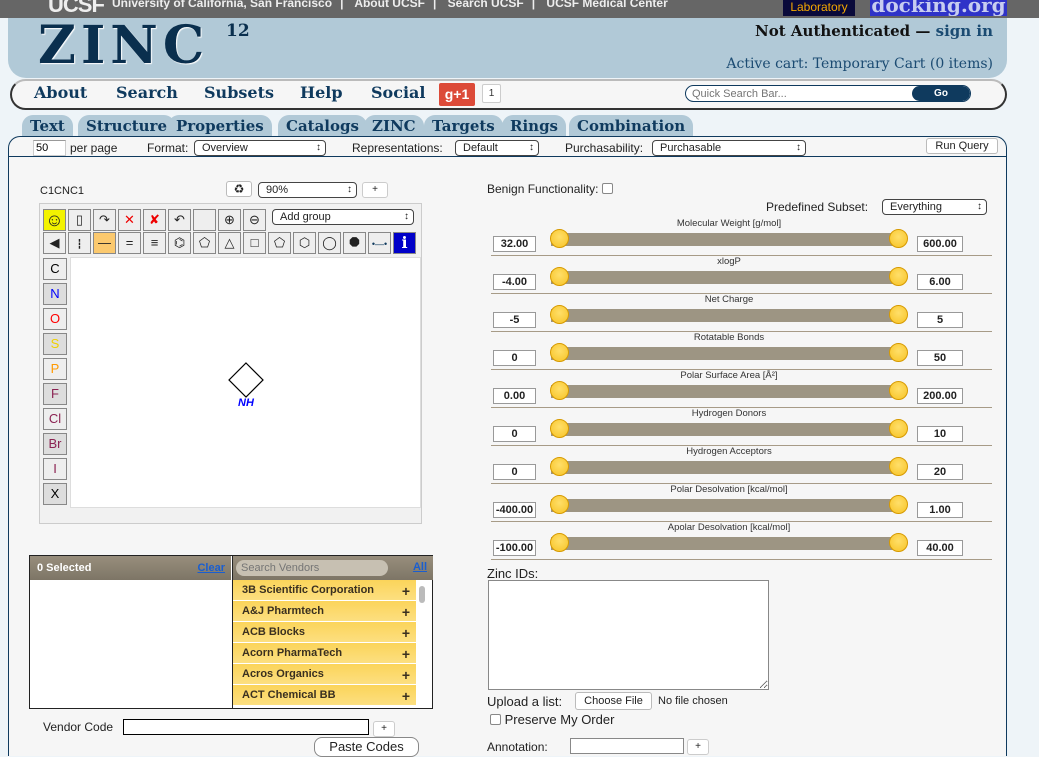 Image resolution: width=1039 pixels, height=757 pixels. I want to click on vendor-search-input, so click(312, 568).